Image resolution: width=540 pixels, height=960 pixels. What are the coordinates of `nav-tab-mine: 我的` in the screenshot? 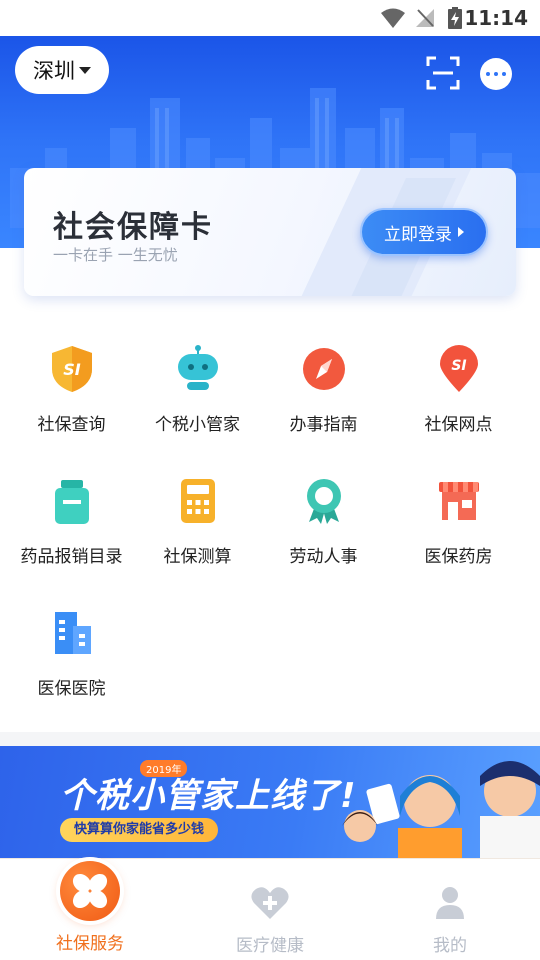 It's located at (450, 909).